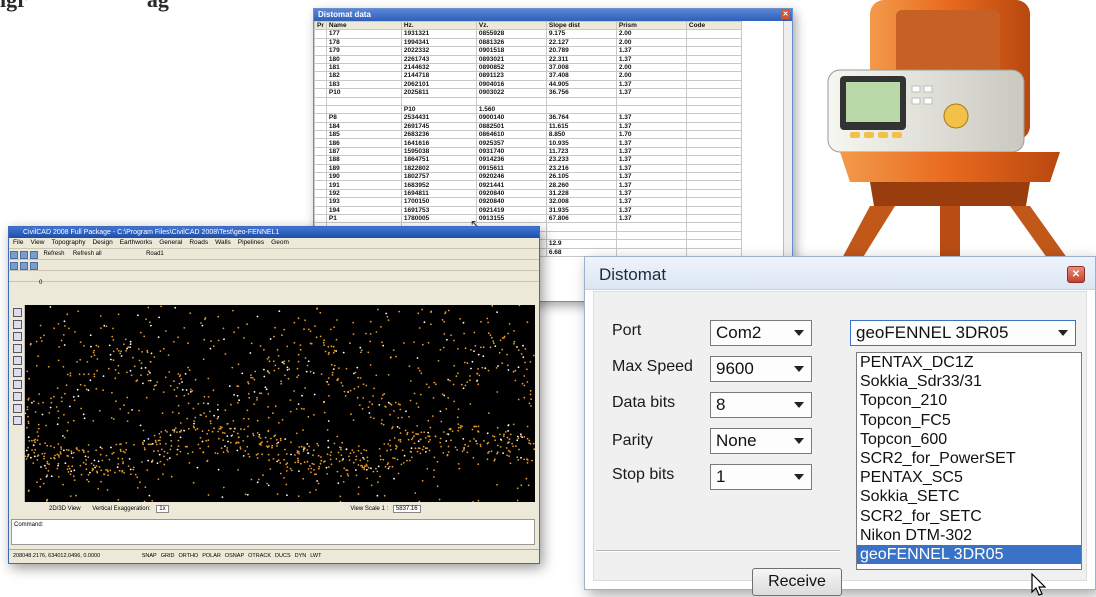 The width and height of the screenshot is (1096, 597). What do you see at coordinates (40, 283) in the screenshot?
I see `layer-select: 0` at bounding box center [40, 283].